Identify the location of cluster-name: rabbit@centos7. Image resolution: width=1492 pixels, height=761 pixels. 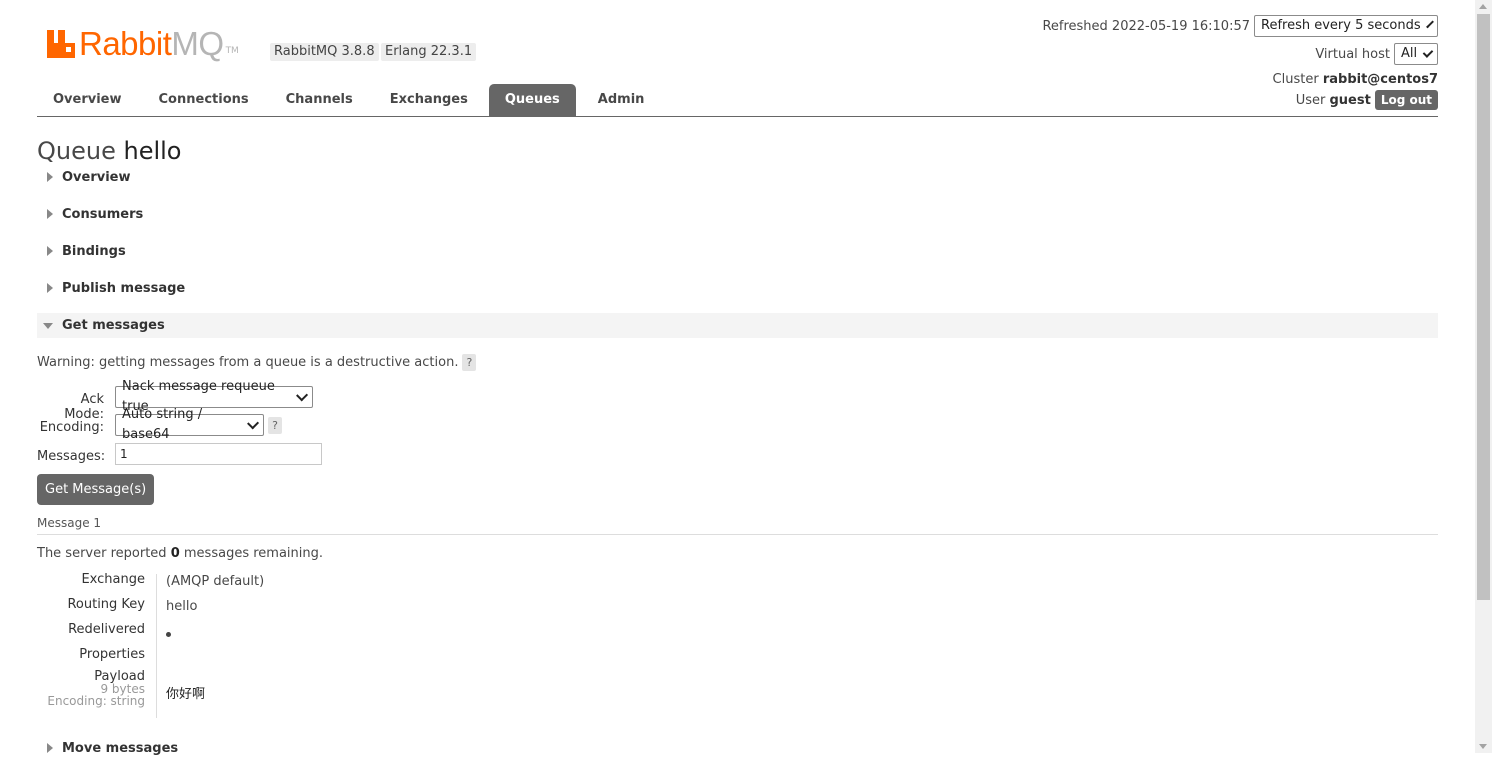
(1380, 79).